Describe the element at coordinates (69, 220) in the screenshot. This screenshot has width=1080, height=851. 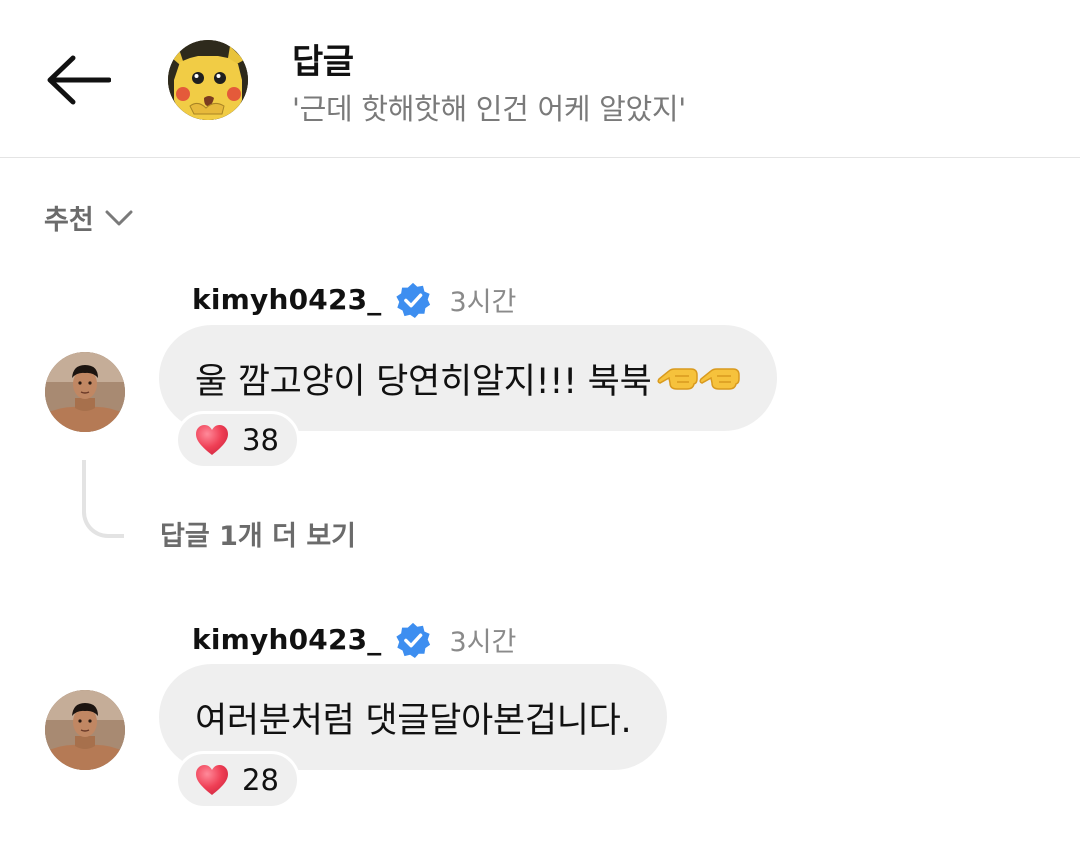
I see `sort-label: 추천` at that location.